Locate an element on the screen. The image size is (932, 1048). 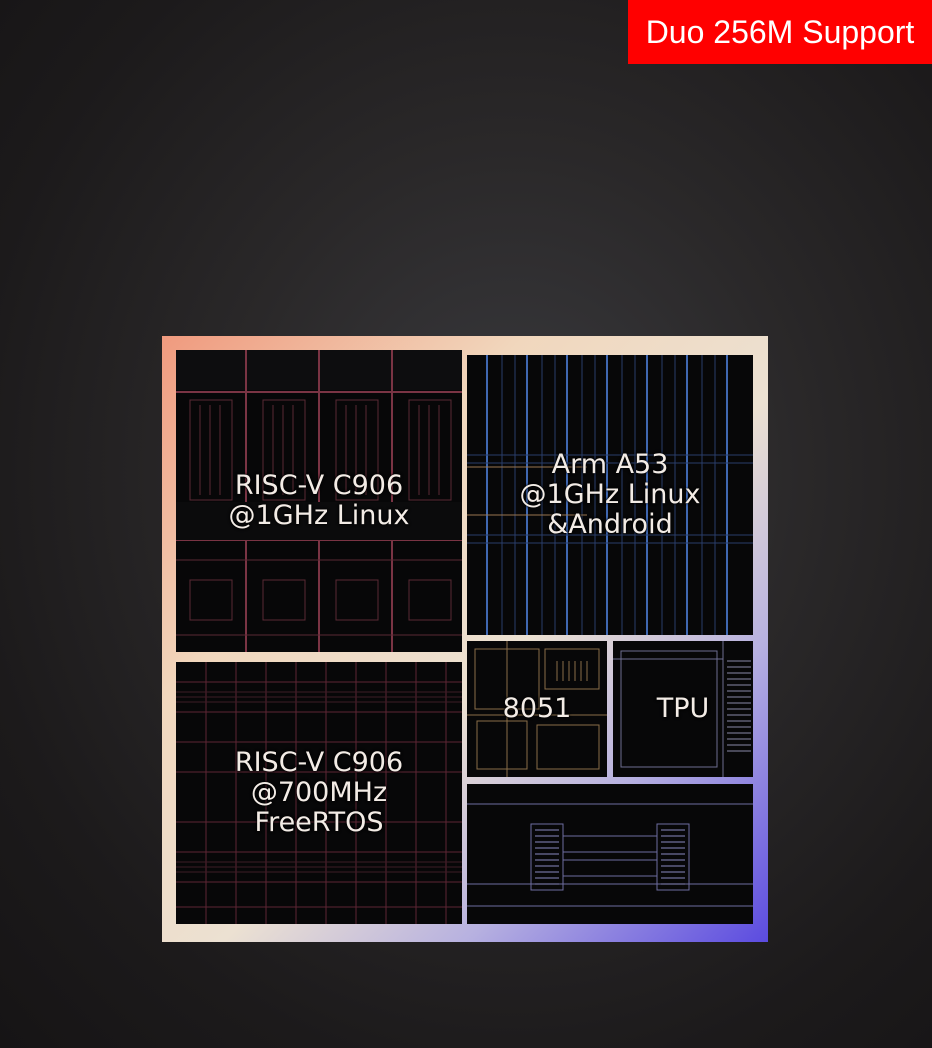
label-8051: 8051 is located at coordinates (537, 708).